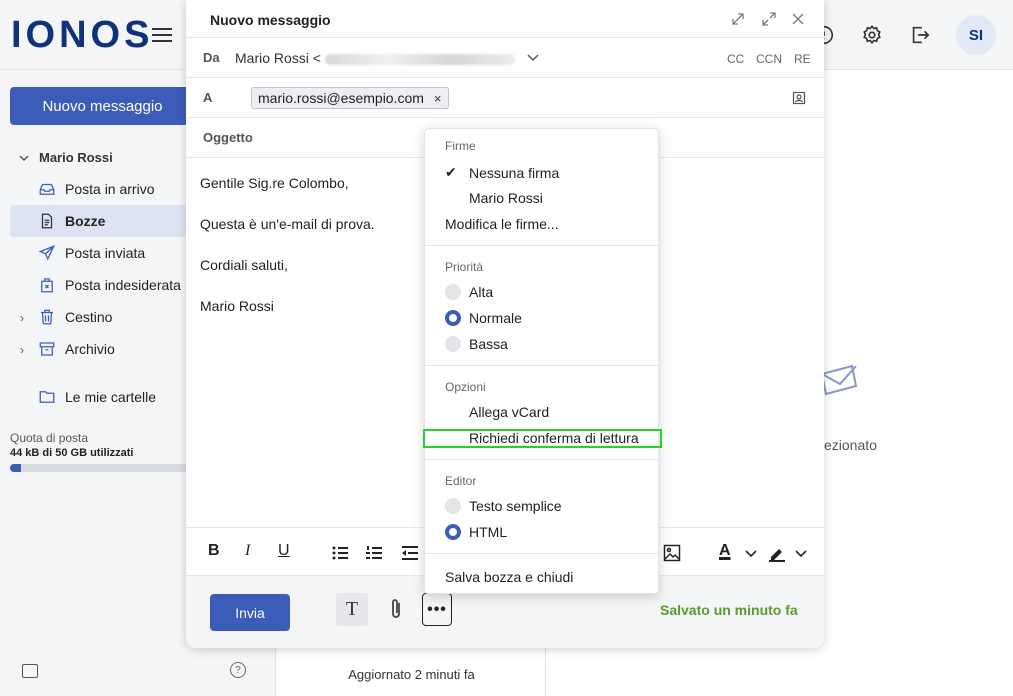  Describe the element at coordinates (799, 98) in the screenshot. I see `contacts-icon` at that location.